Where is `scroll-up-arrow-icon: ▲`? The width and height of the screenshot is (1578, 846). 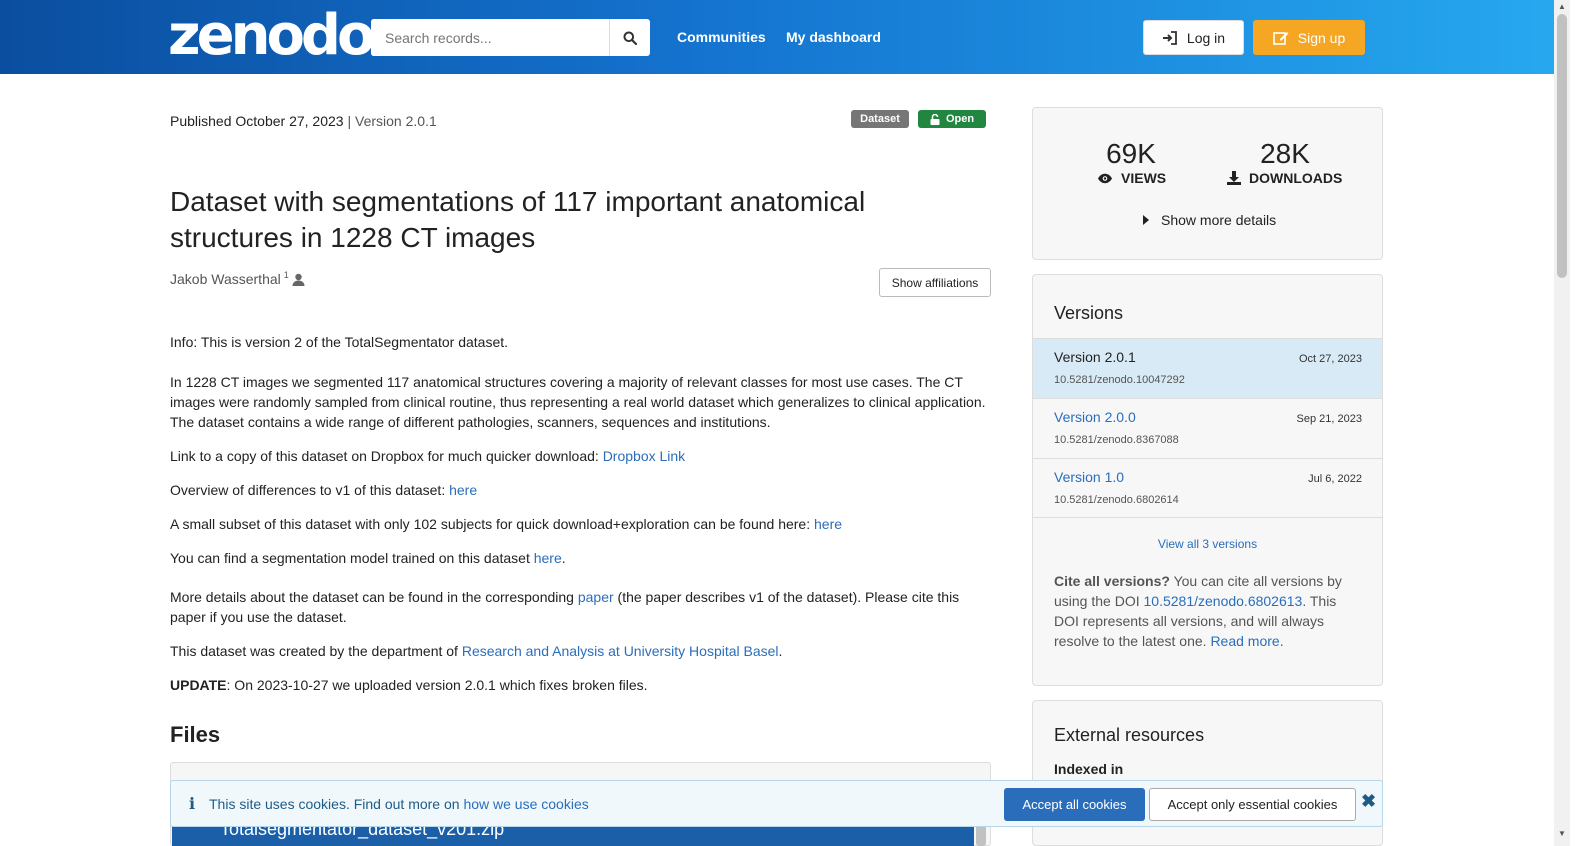
scroll-up-arrow-icon: ▲ is located at coordinates (1562, 7).